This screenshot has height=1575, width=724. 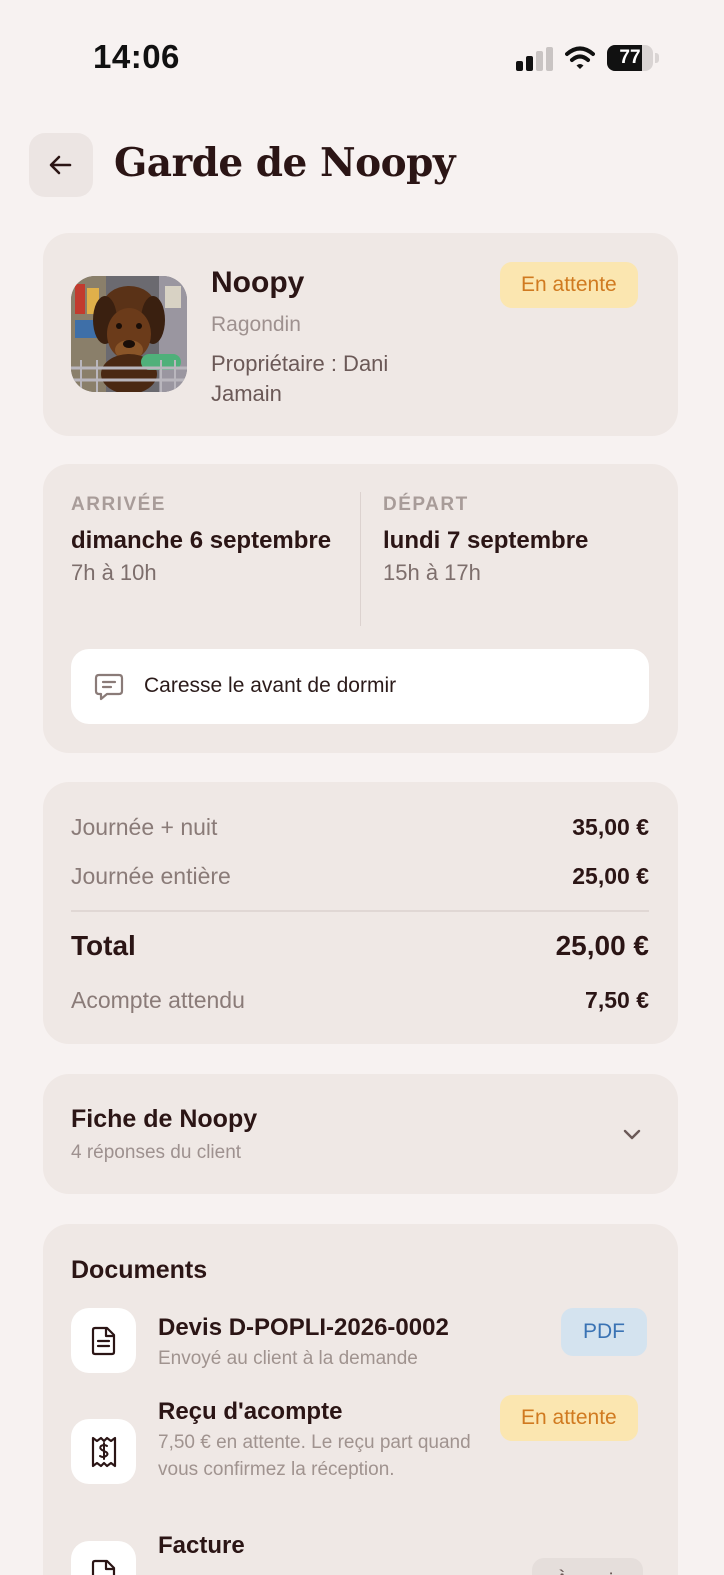 What do you see at coordinates (201, 1546) in the screenshot?
I see `document-name: Facture` at bounding box center [201, 1546].